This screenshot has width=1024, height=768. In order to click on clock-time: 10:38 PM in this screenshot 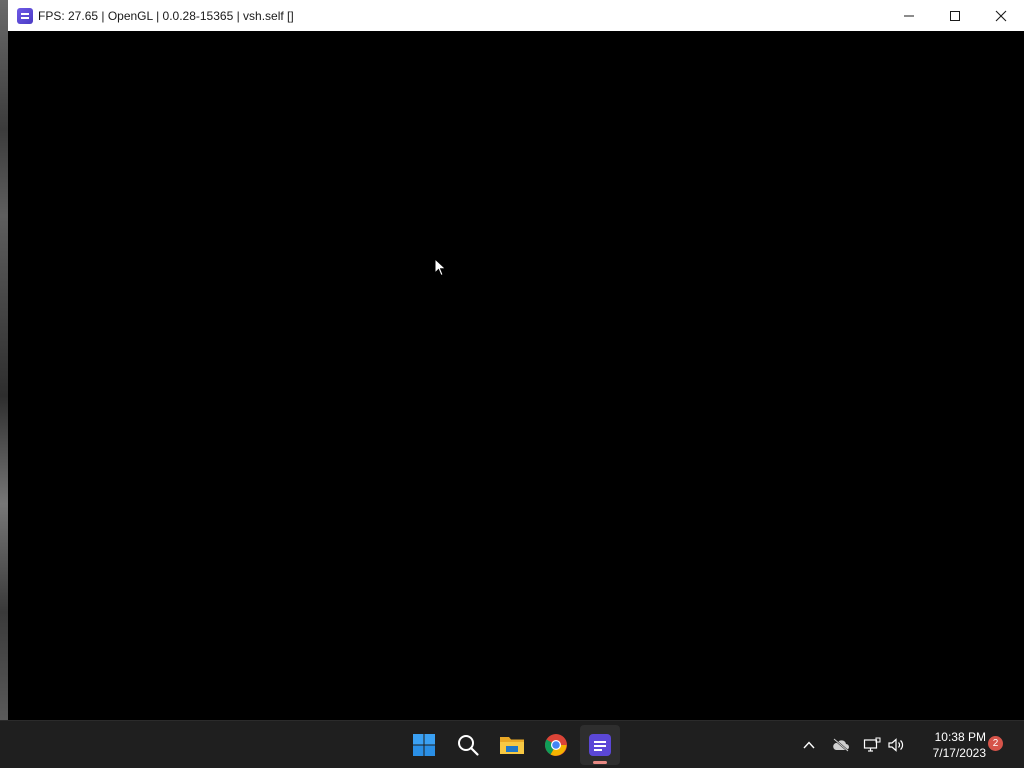, I will do `click(960, 737)`.